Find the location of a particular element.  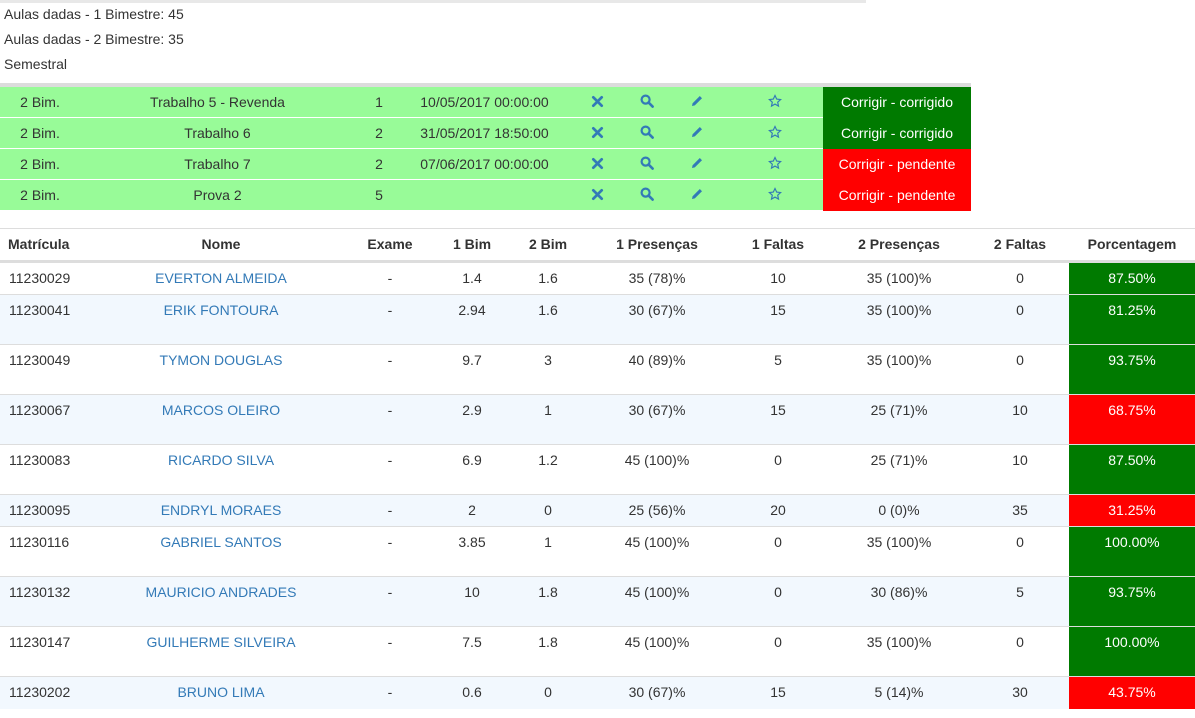

student-presencas2: 30 (86)% is located at coordinates (899, 592).